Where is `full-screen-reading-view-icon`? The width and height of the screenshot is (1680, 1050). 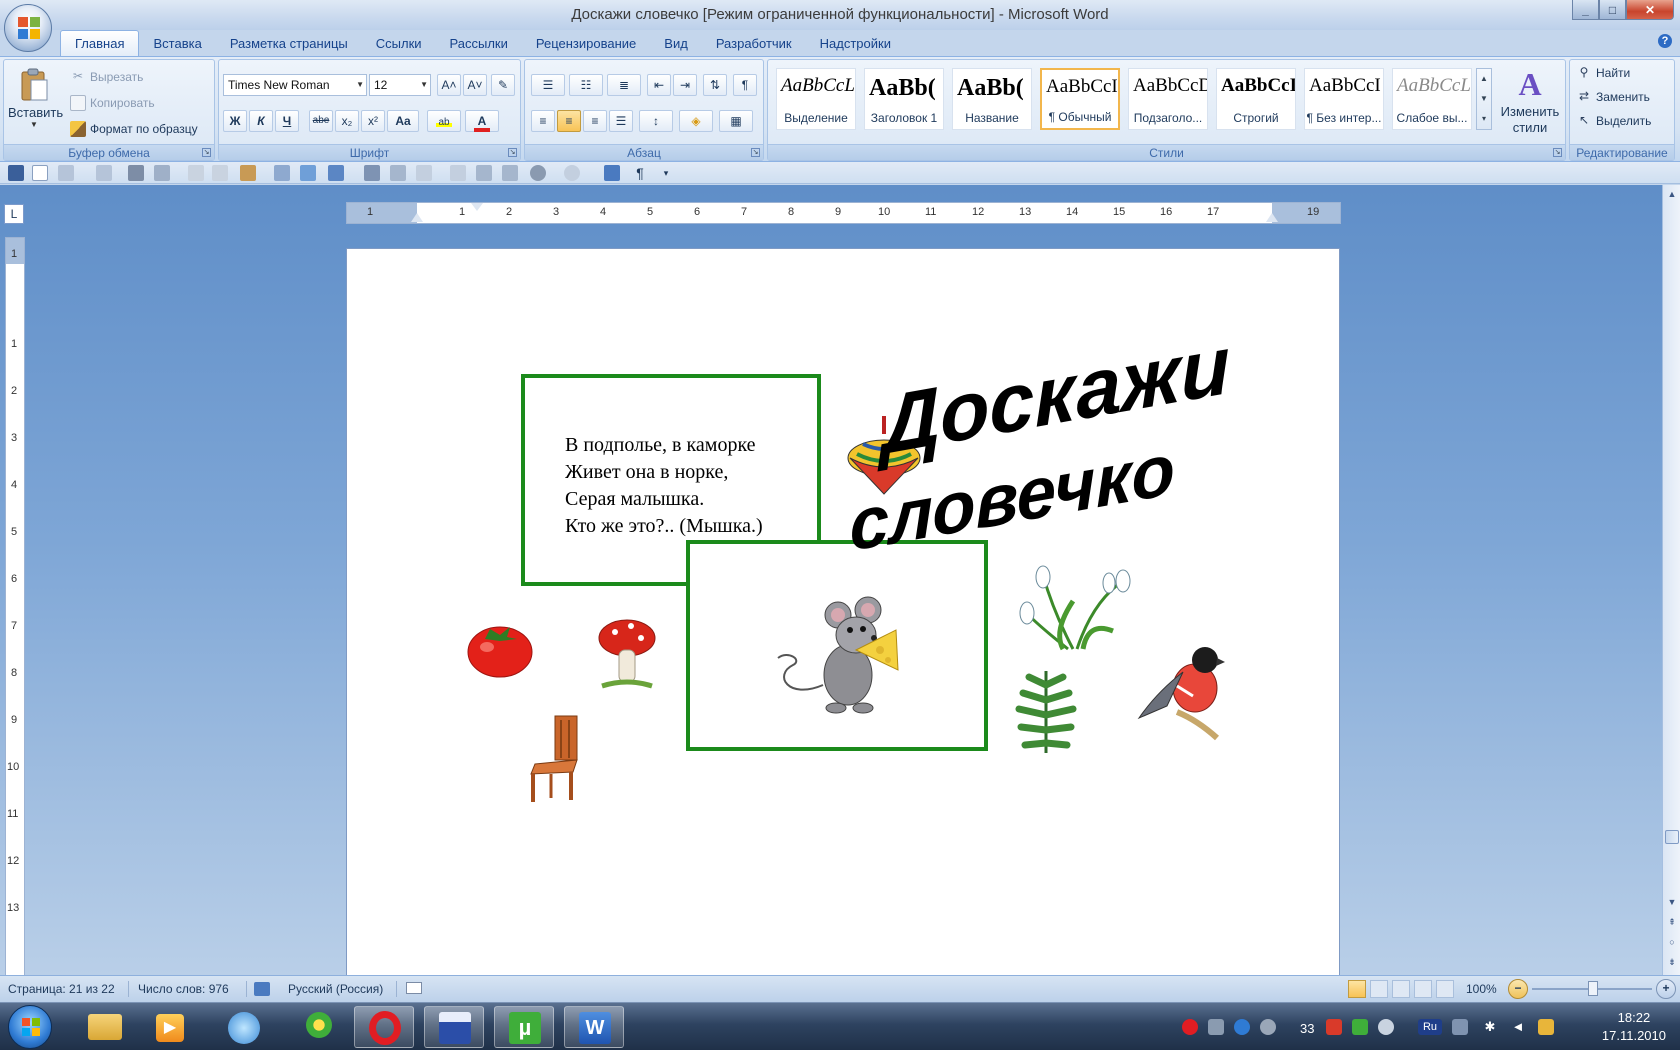
full-screen-reading-view-icon is located at coordinates (1379, 989).